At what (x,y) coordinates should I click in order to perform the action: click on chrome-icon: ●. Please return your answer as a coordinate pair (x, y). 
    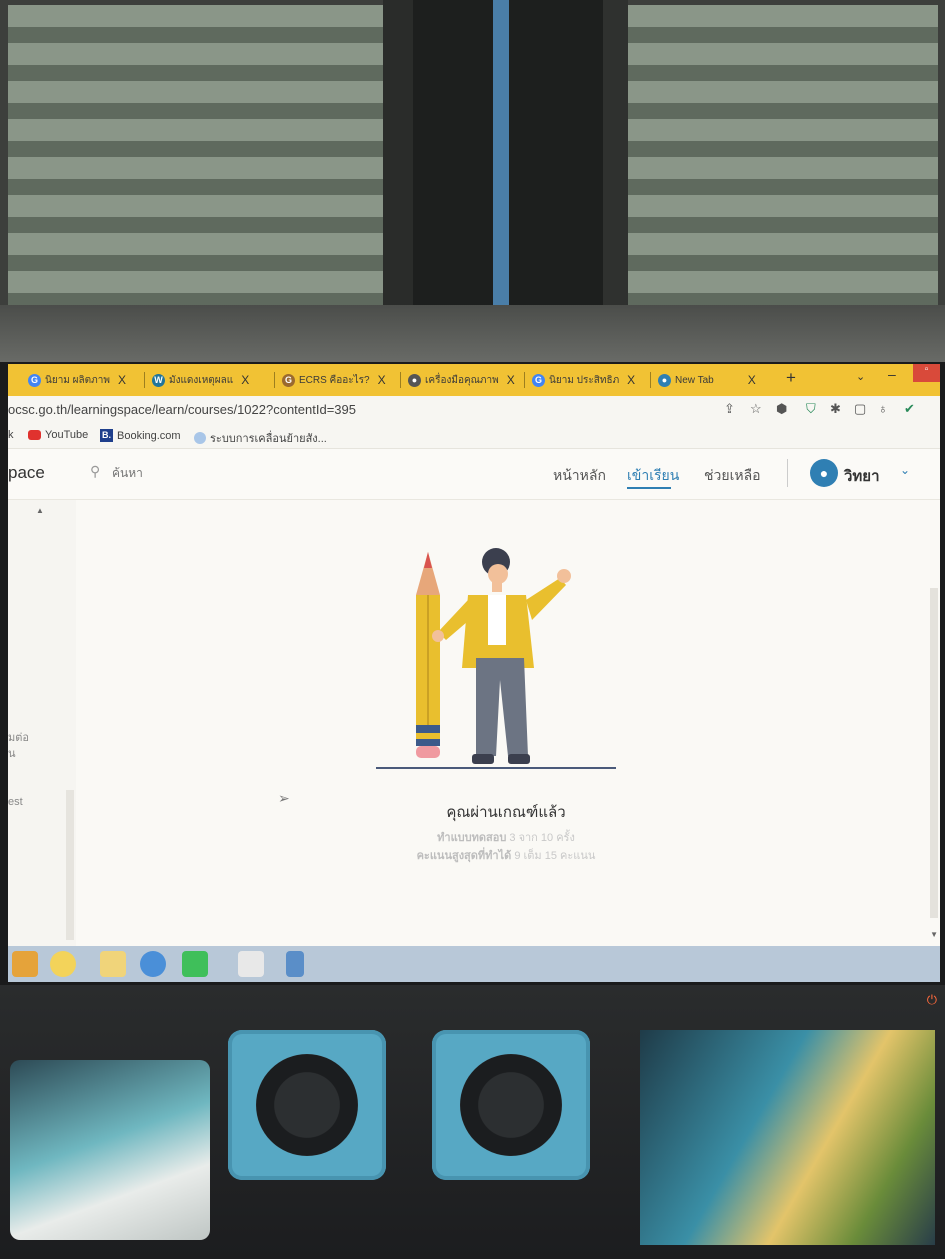
    Looking at the image, I should click on (664, 380).